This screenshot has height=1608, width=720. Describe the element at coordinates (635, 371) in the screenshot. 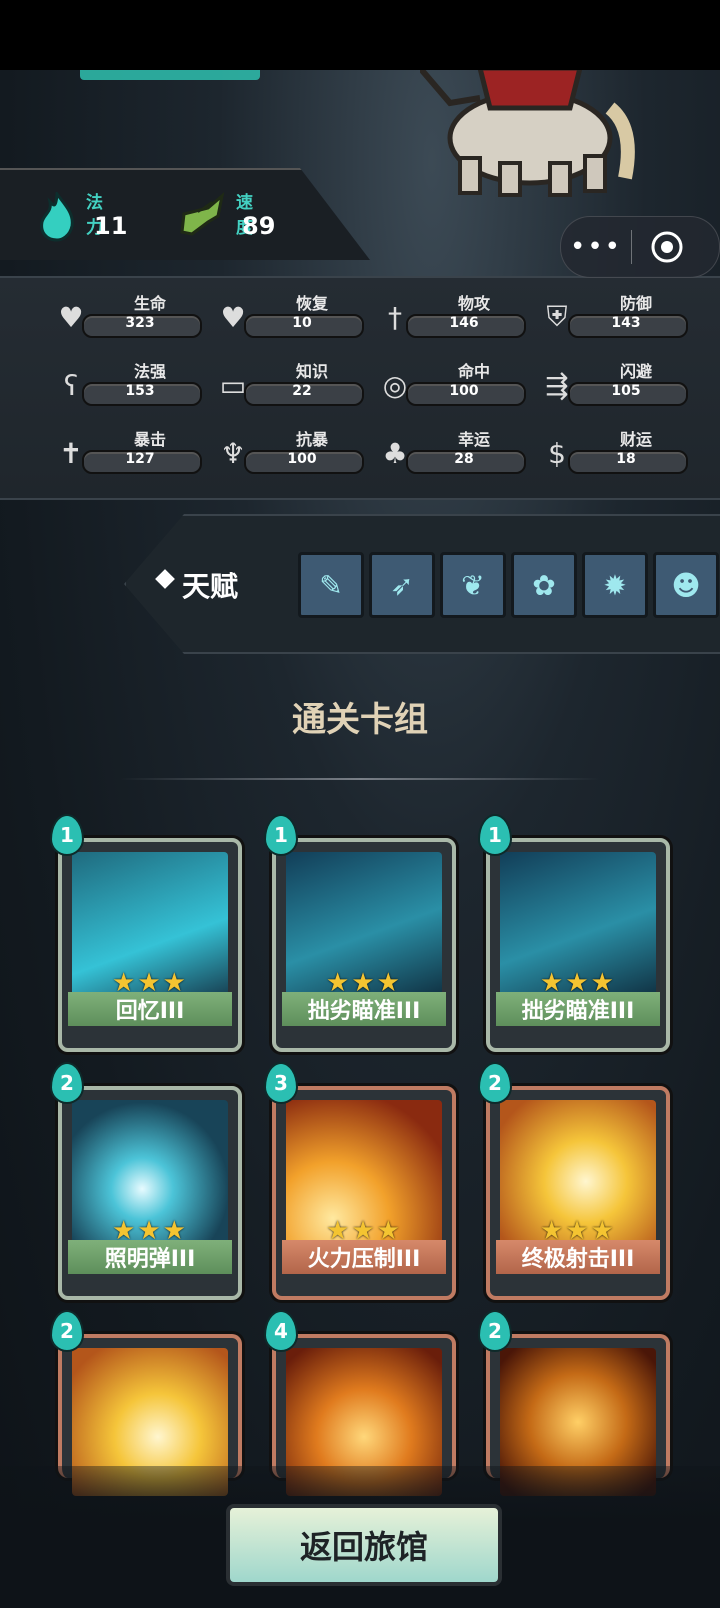

I see `stat-label: 闪避` at that location.